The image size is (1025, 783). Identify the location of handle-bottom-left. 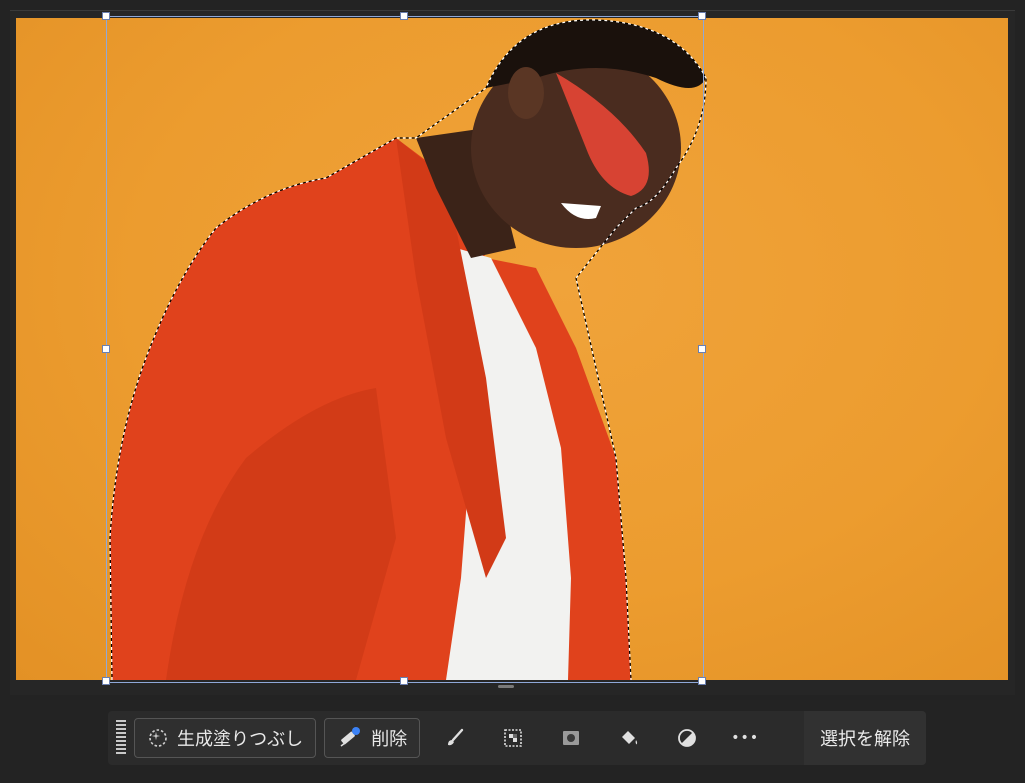
(106, 681).